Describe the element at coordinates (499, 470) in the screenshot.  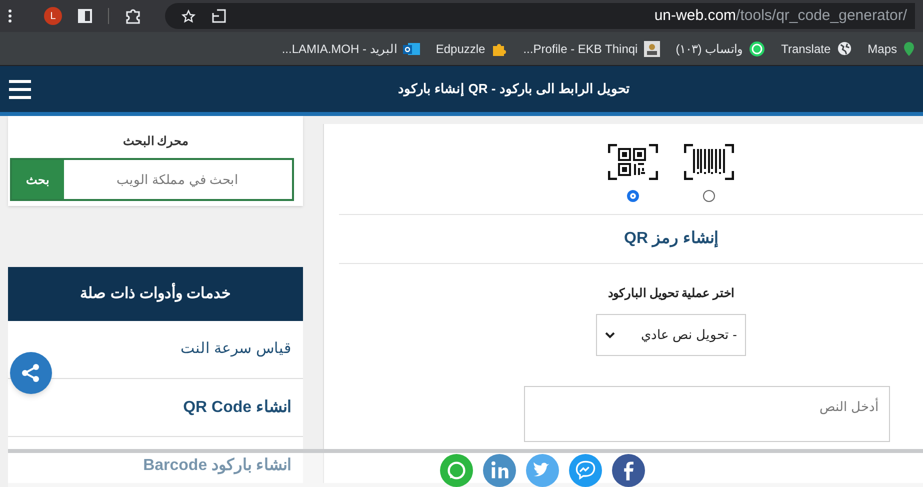
I see `linkedin-icon` at that location.